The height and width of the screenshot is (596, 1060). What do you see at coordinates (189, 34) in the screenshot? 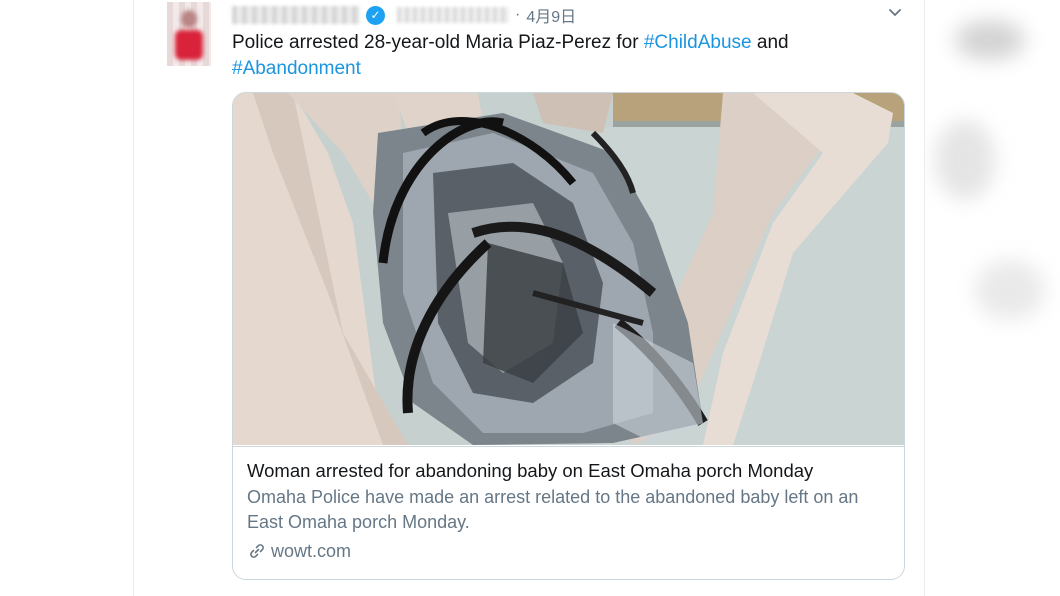
I see `avatar` at bounding box center [189, 34].